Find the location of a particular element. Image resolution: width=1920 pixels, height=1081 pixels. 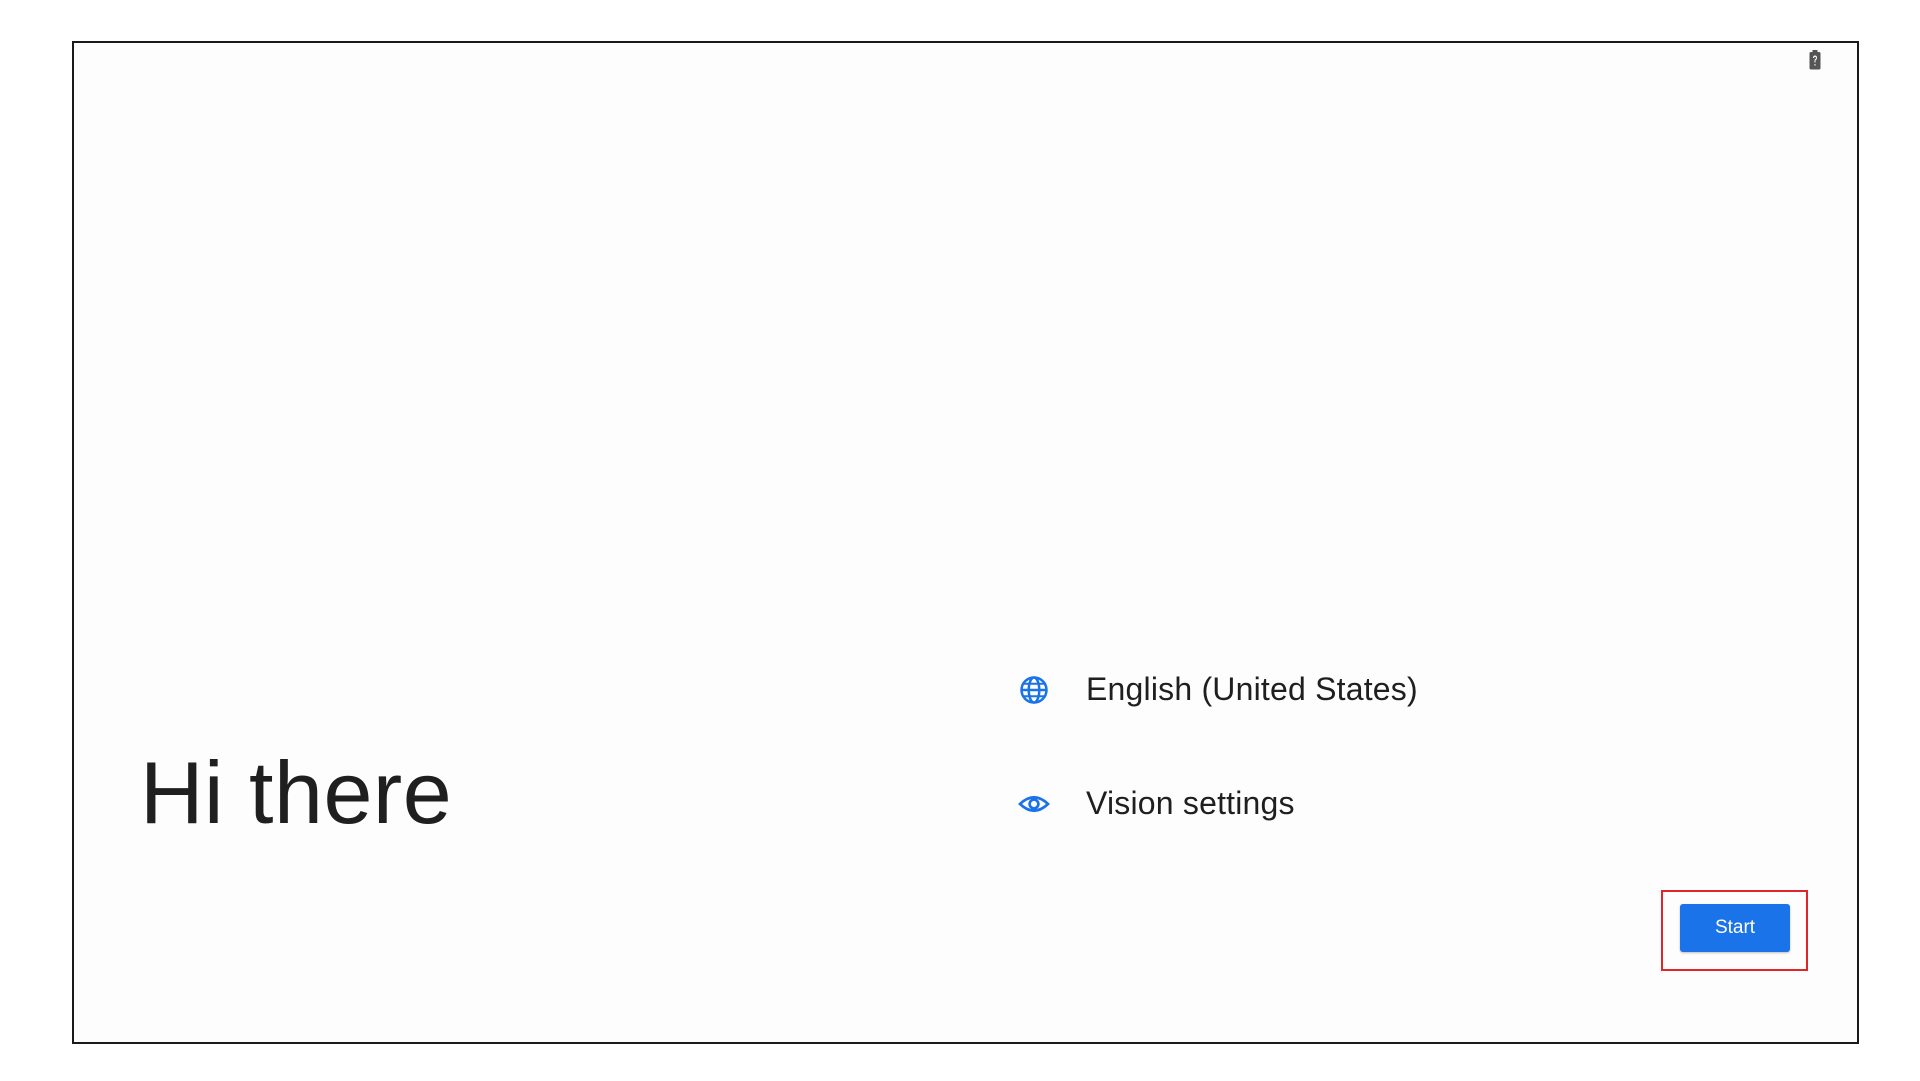

vision-settings-label: Vision settings is located at coordinates (1190, 803).